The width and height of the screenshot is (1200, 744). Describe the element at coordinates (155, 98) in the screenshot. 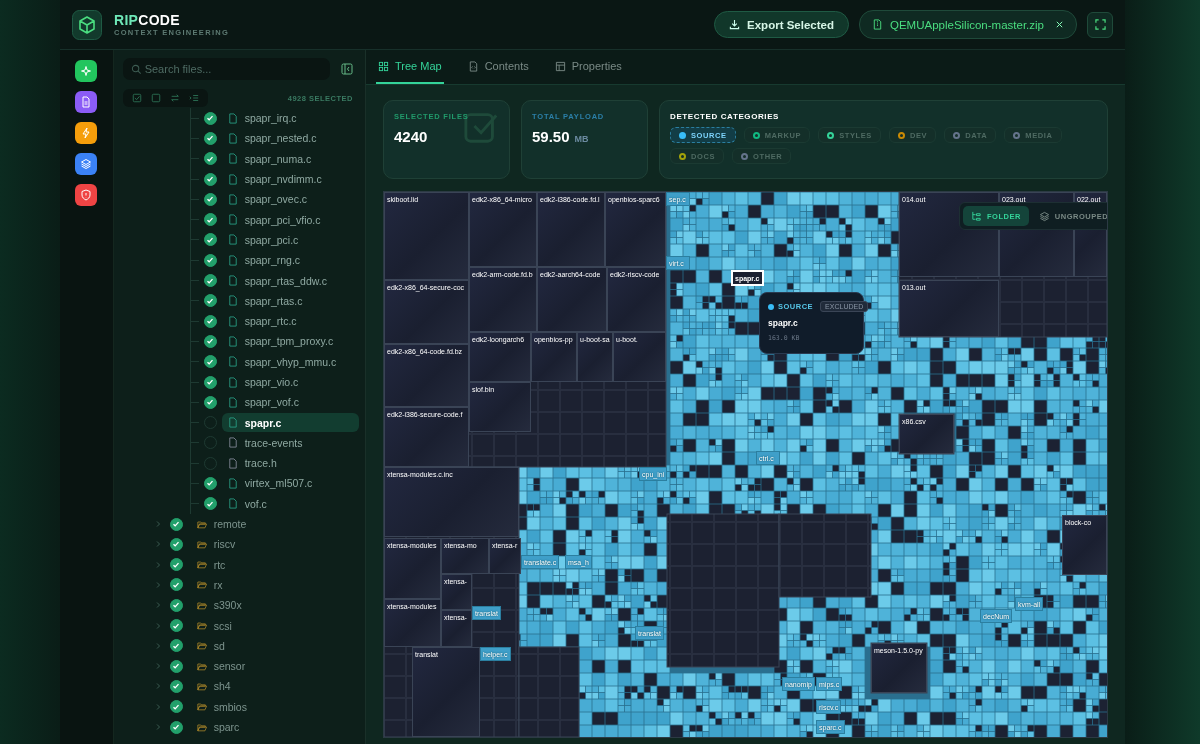

I see `uncheck-all-icon` at that location.